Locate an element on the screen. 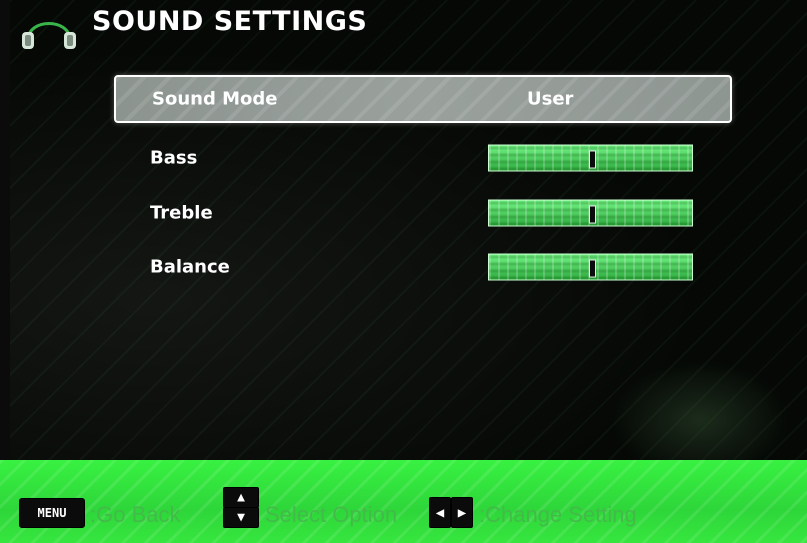 The height and width of the screenshot is (543, 807). balance-slider is located at coordinates (590, 267).